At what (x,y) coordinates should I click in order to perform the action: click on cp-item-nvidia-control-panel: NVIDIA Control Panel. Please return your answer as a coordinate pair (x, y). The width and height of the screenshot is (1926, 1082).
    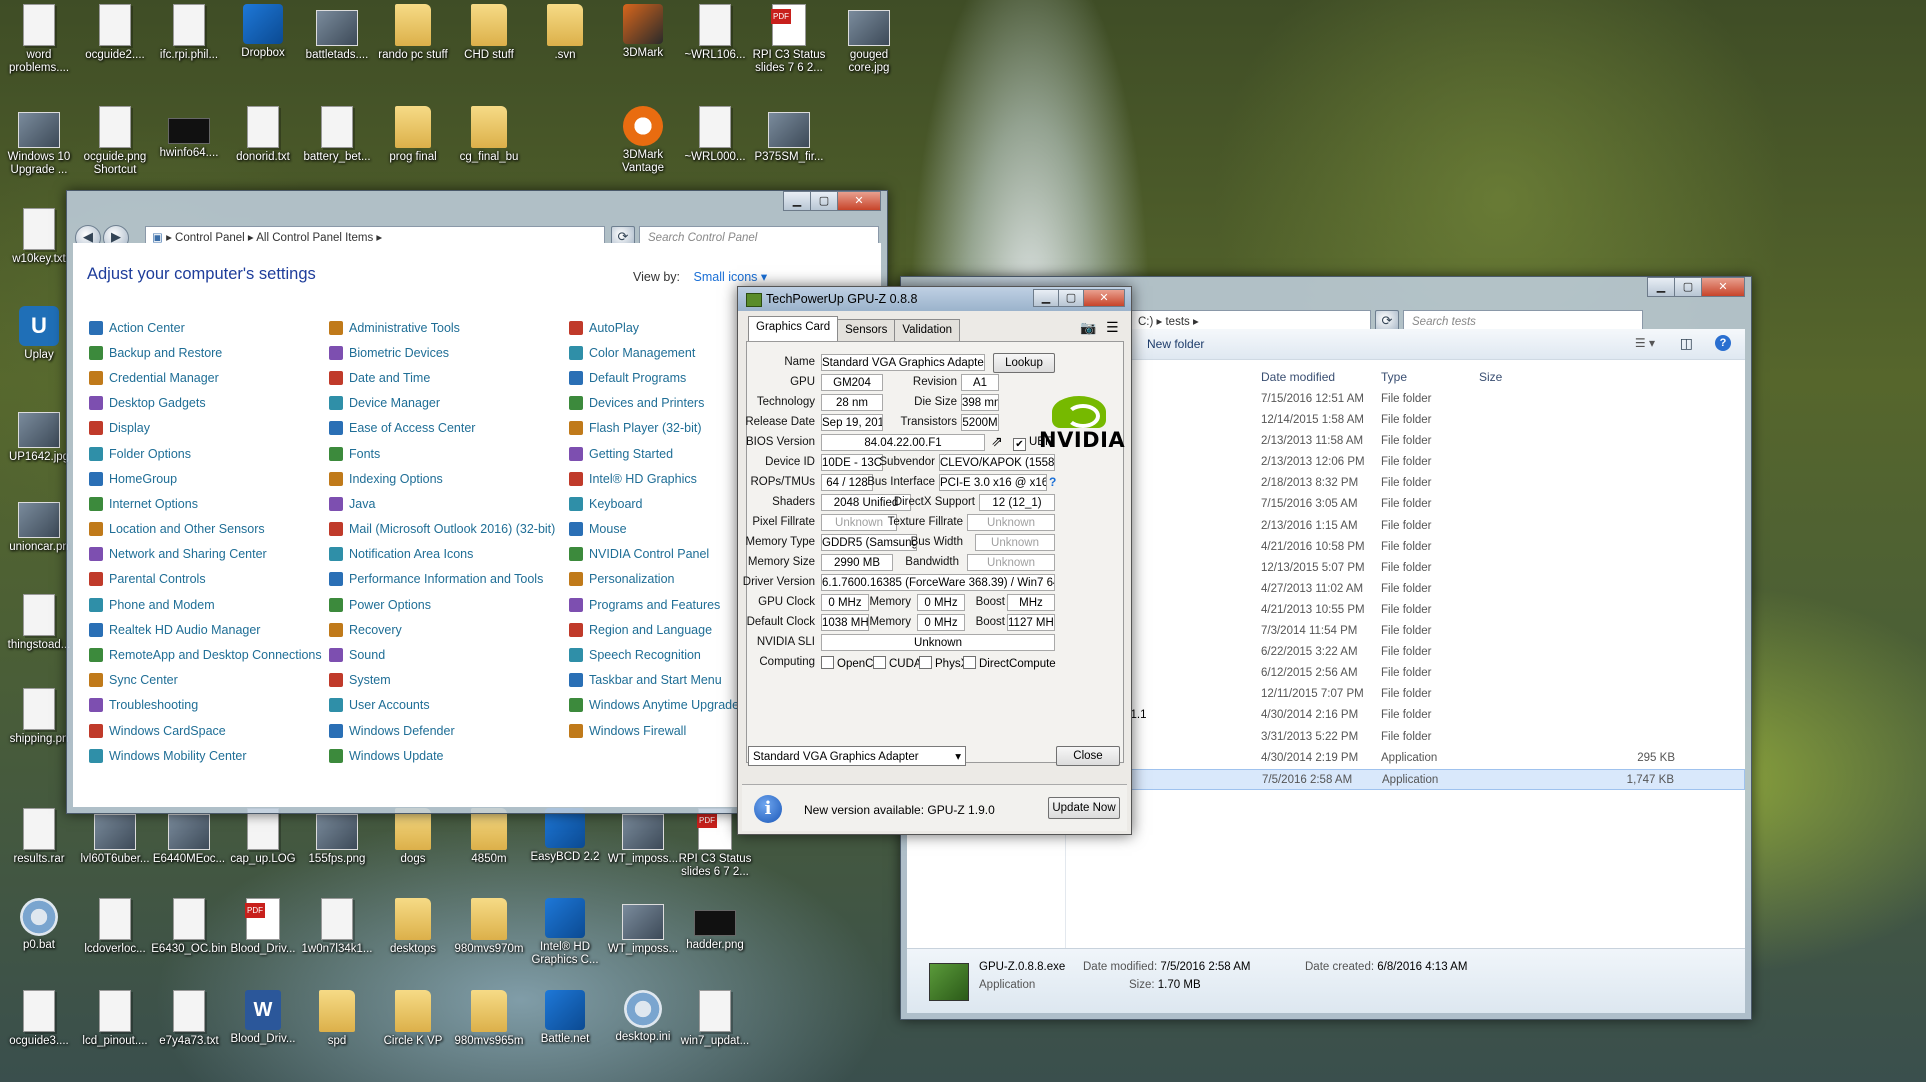
    Looking at the image, I should click on (654, 554).